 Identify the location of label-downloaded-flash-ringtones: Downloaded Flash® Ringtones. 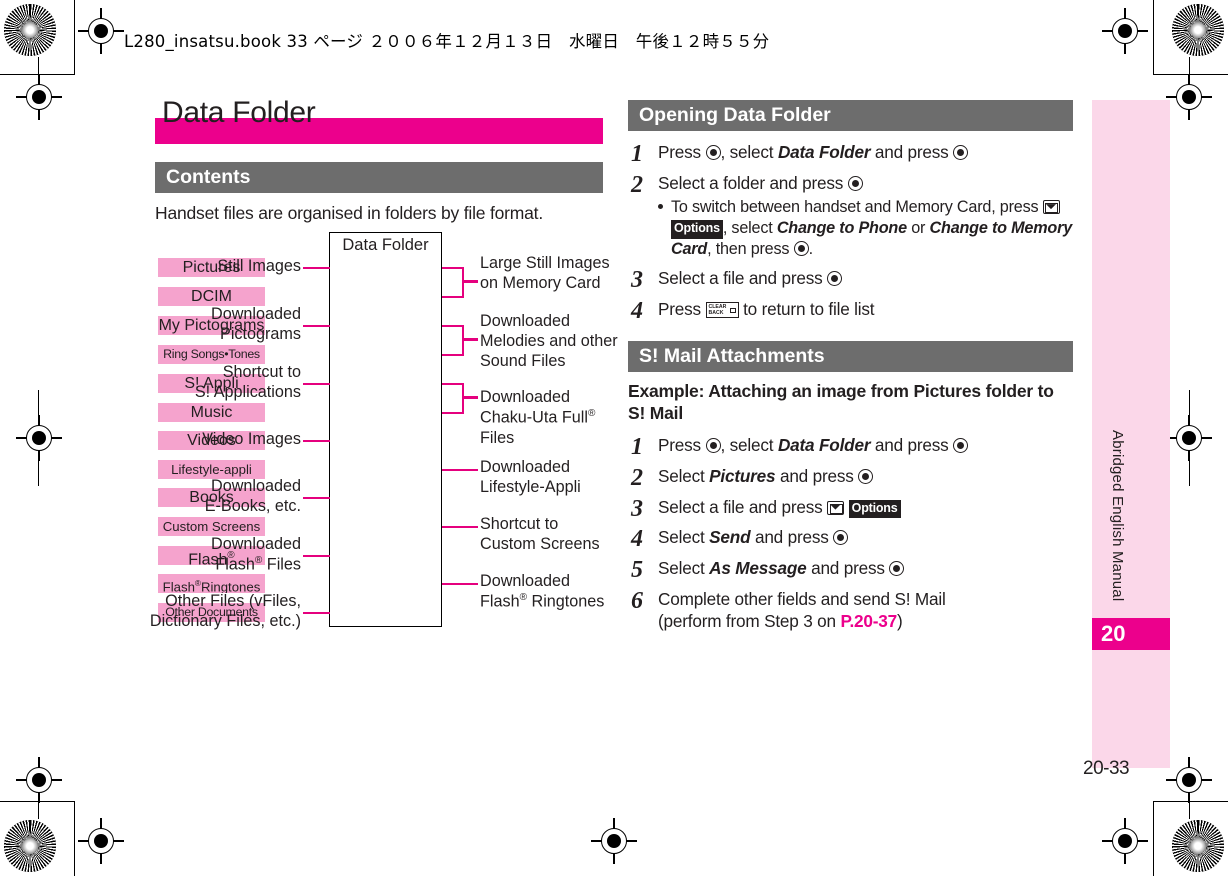
(542, 591).